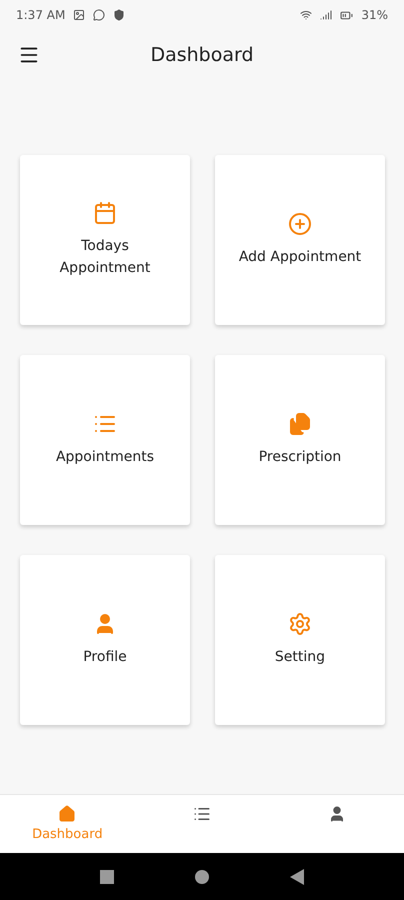 The image size is (404, 900). What do you see at coordinates (300, 640) in the screenshot?
I see `dashboard-card: Setting` at bounding box center [300, 640].